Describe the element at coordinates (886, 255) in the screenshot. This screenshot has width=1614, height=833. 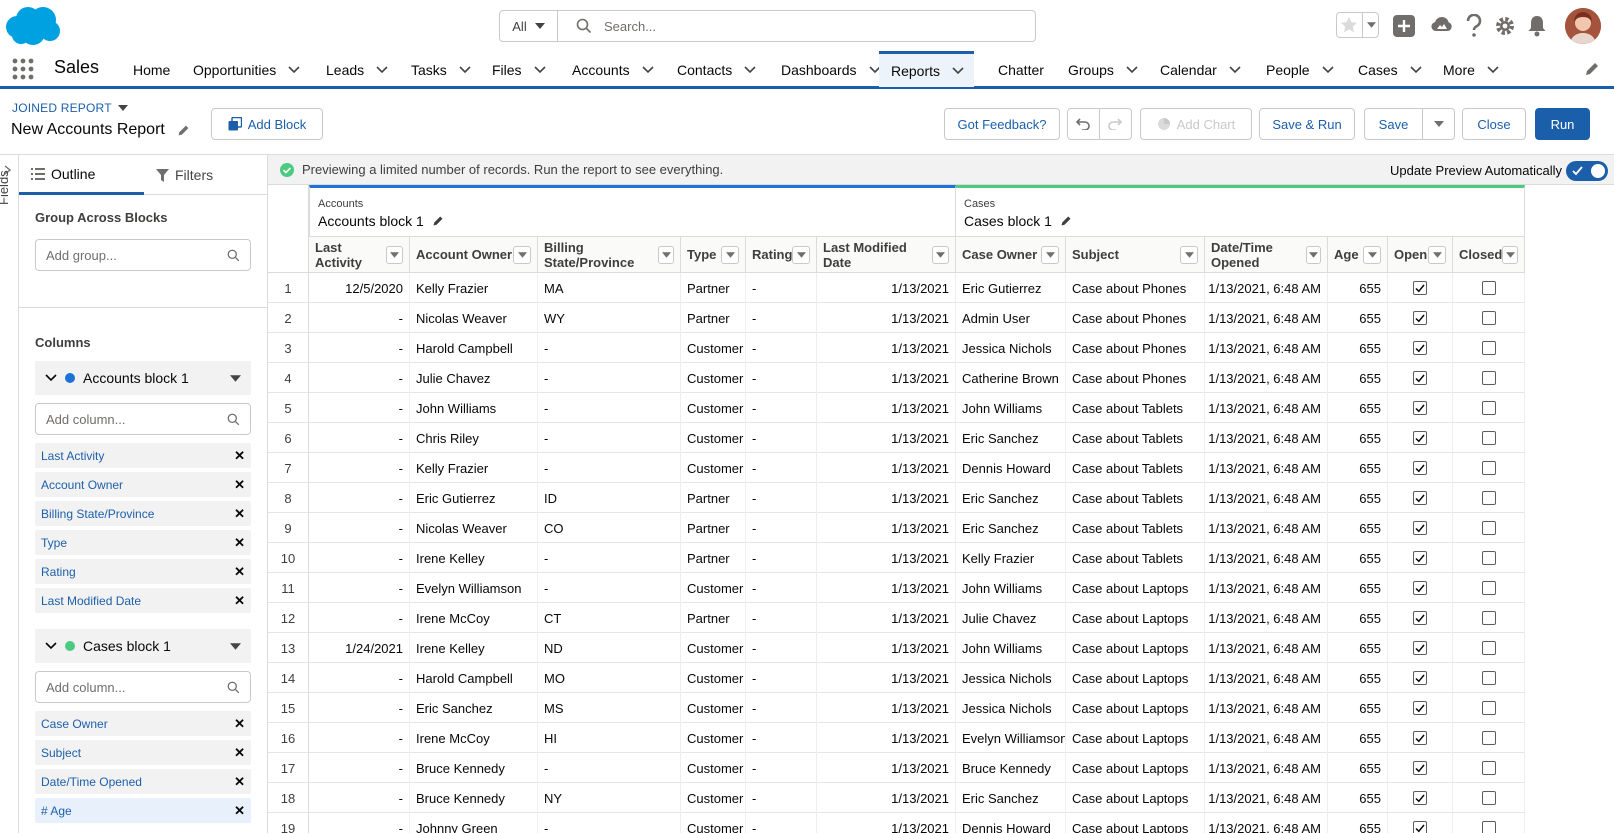
I see `column-header-last-modified-date: Last Modified Date` at that location.